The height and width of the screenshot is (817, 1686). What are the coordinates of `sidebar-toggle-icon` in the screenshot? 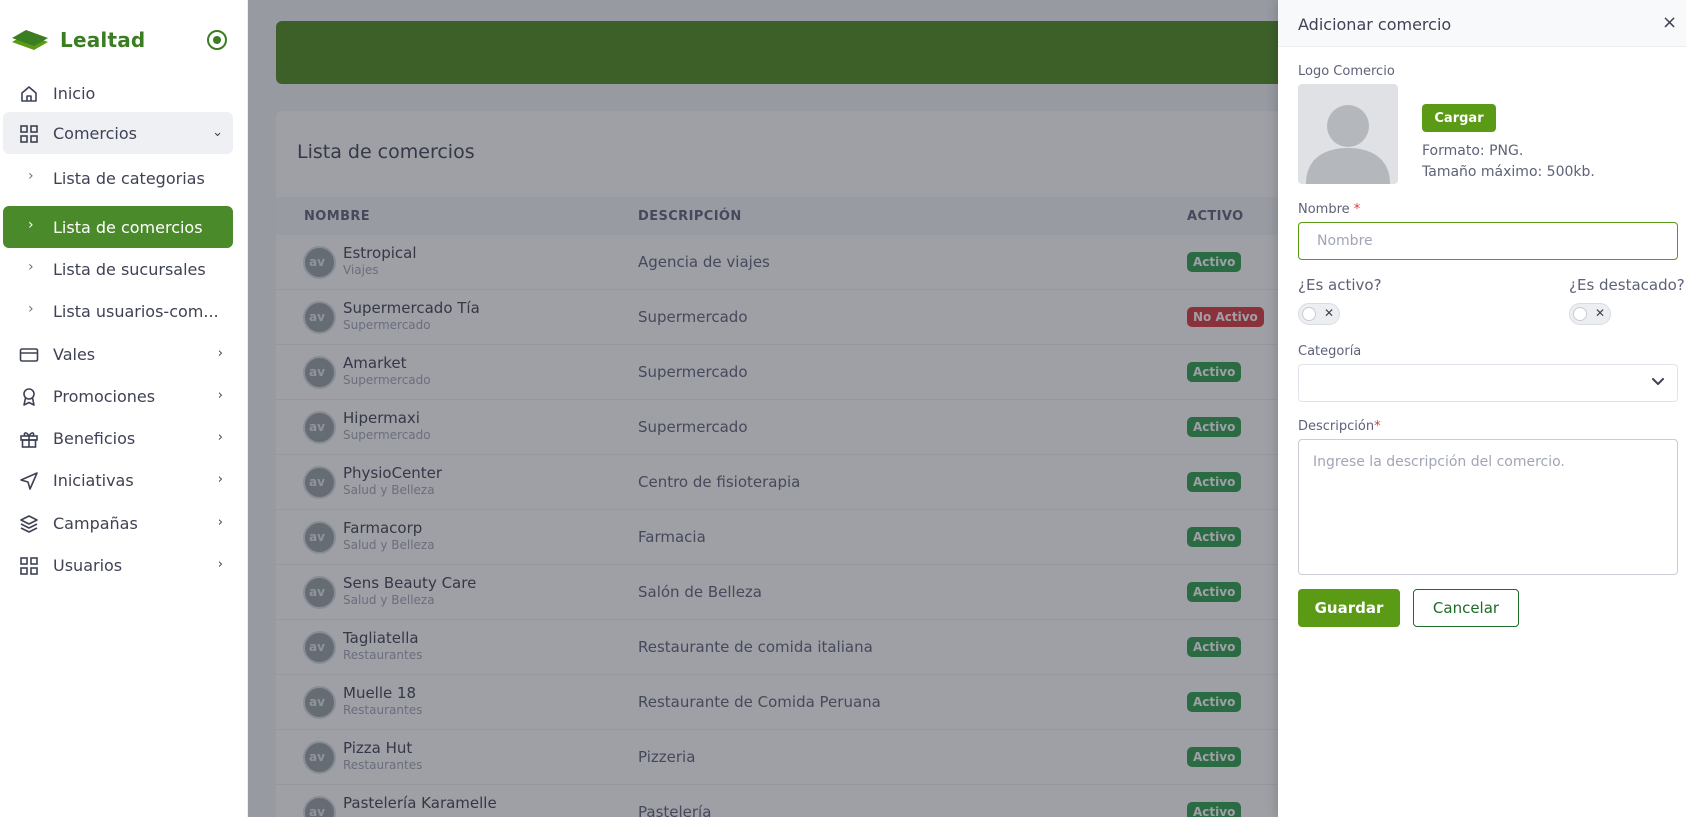 It's located at (217, 40).